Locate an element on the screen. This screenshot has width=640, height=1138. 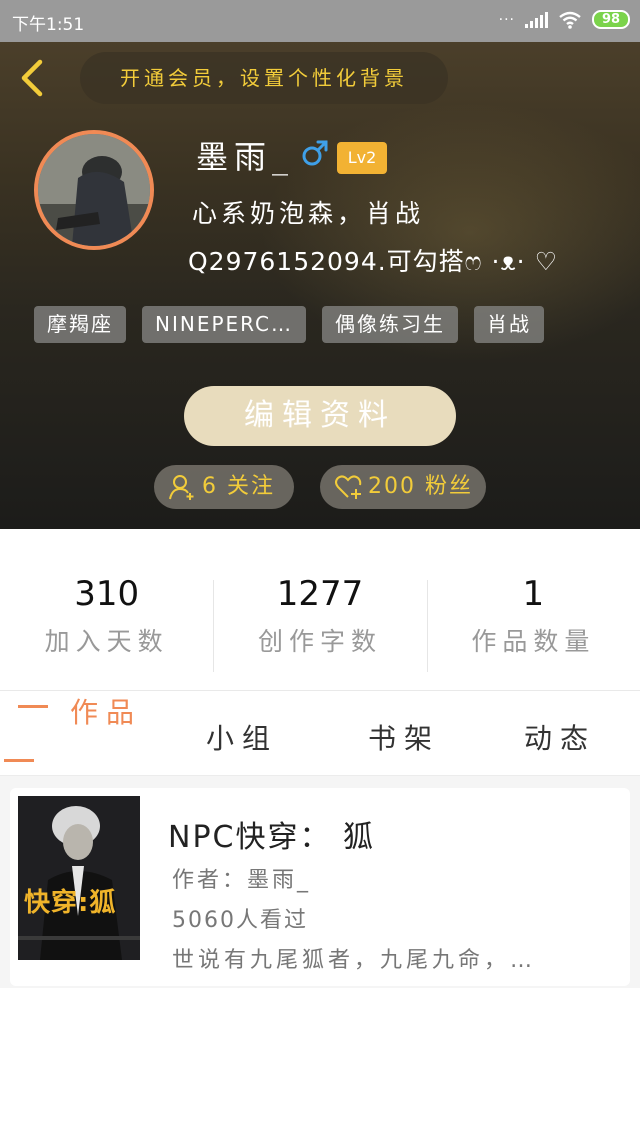
tab-groups: 小组 is located at coordinates (242, 737).